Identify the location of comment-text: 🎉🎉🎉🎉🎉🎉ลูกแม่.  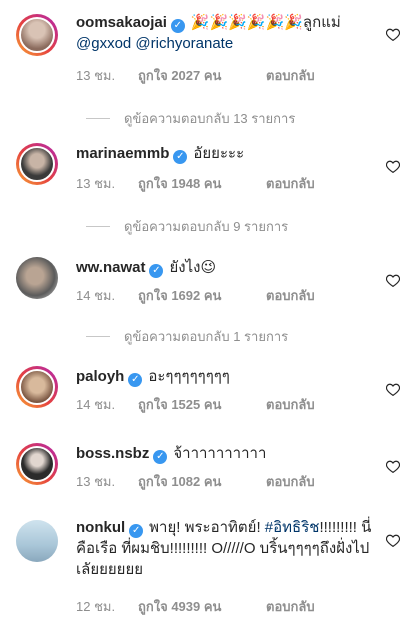
(265, 22).